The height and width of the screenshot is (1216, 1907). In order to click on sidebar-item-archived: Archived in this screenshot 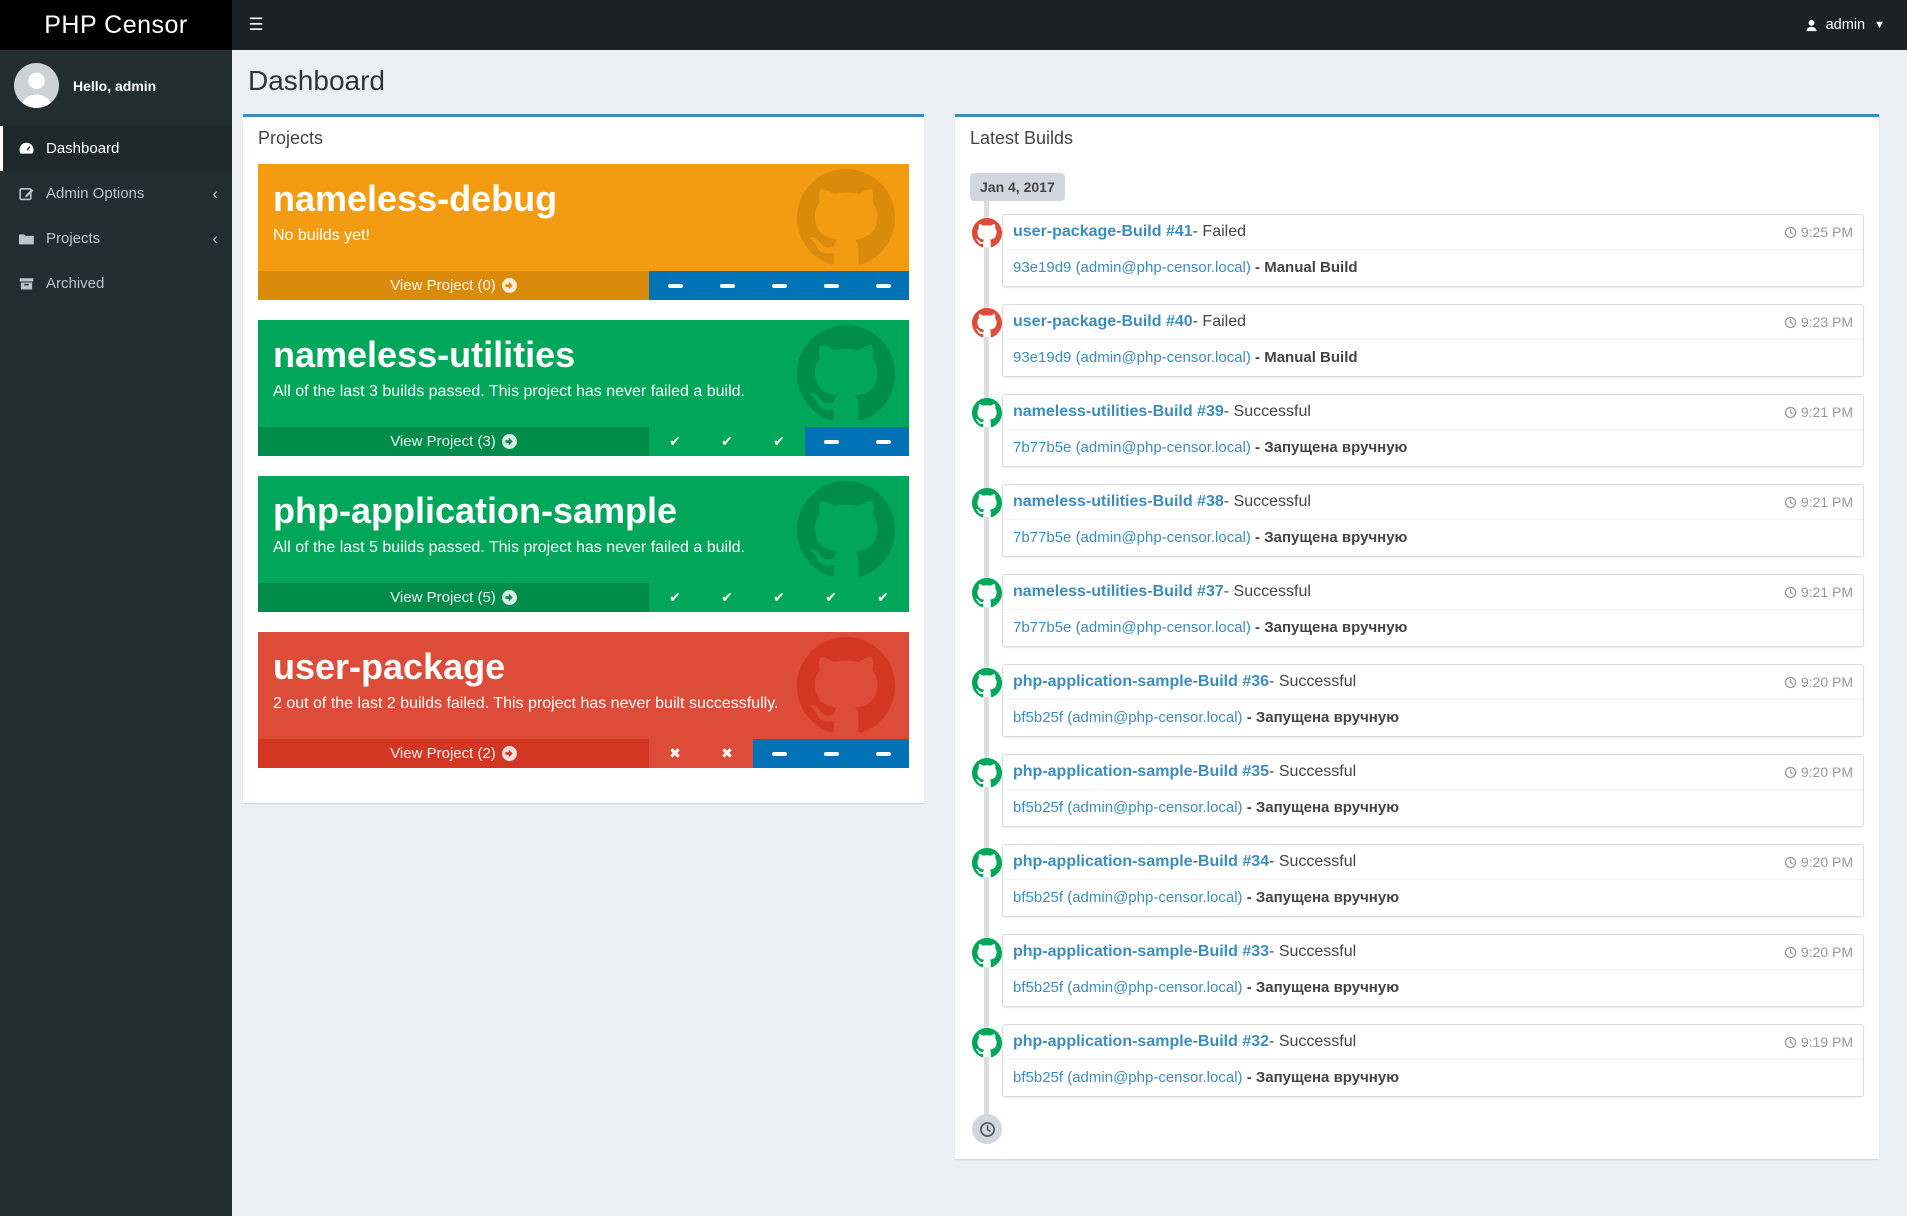, I will do `click(116, 283)`.